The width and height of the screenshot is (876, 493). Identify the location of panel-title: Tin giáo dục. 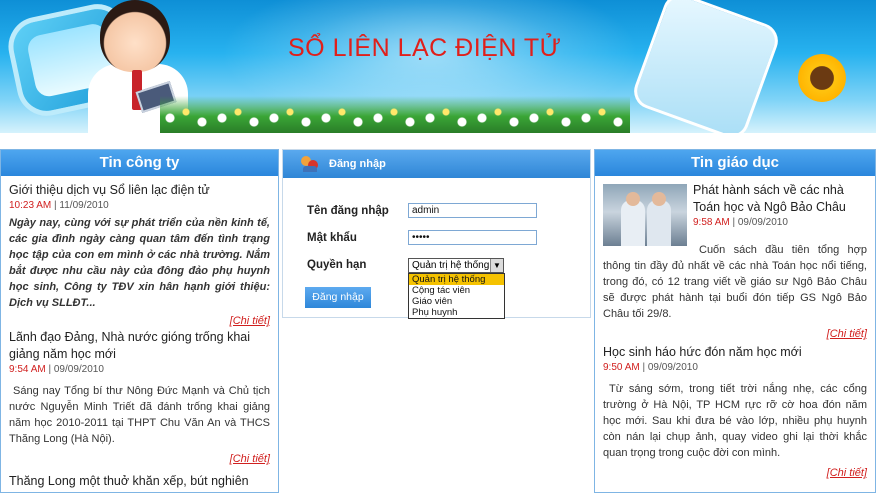
(735, 163).